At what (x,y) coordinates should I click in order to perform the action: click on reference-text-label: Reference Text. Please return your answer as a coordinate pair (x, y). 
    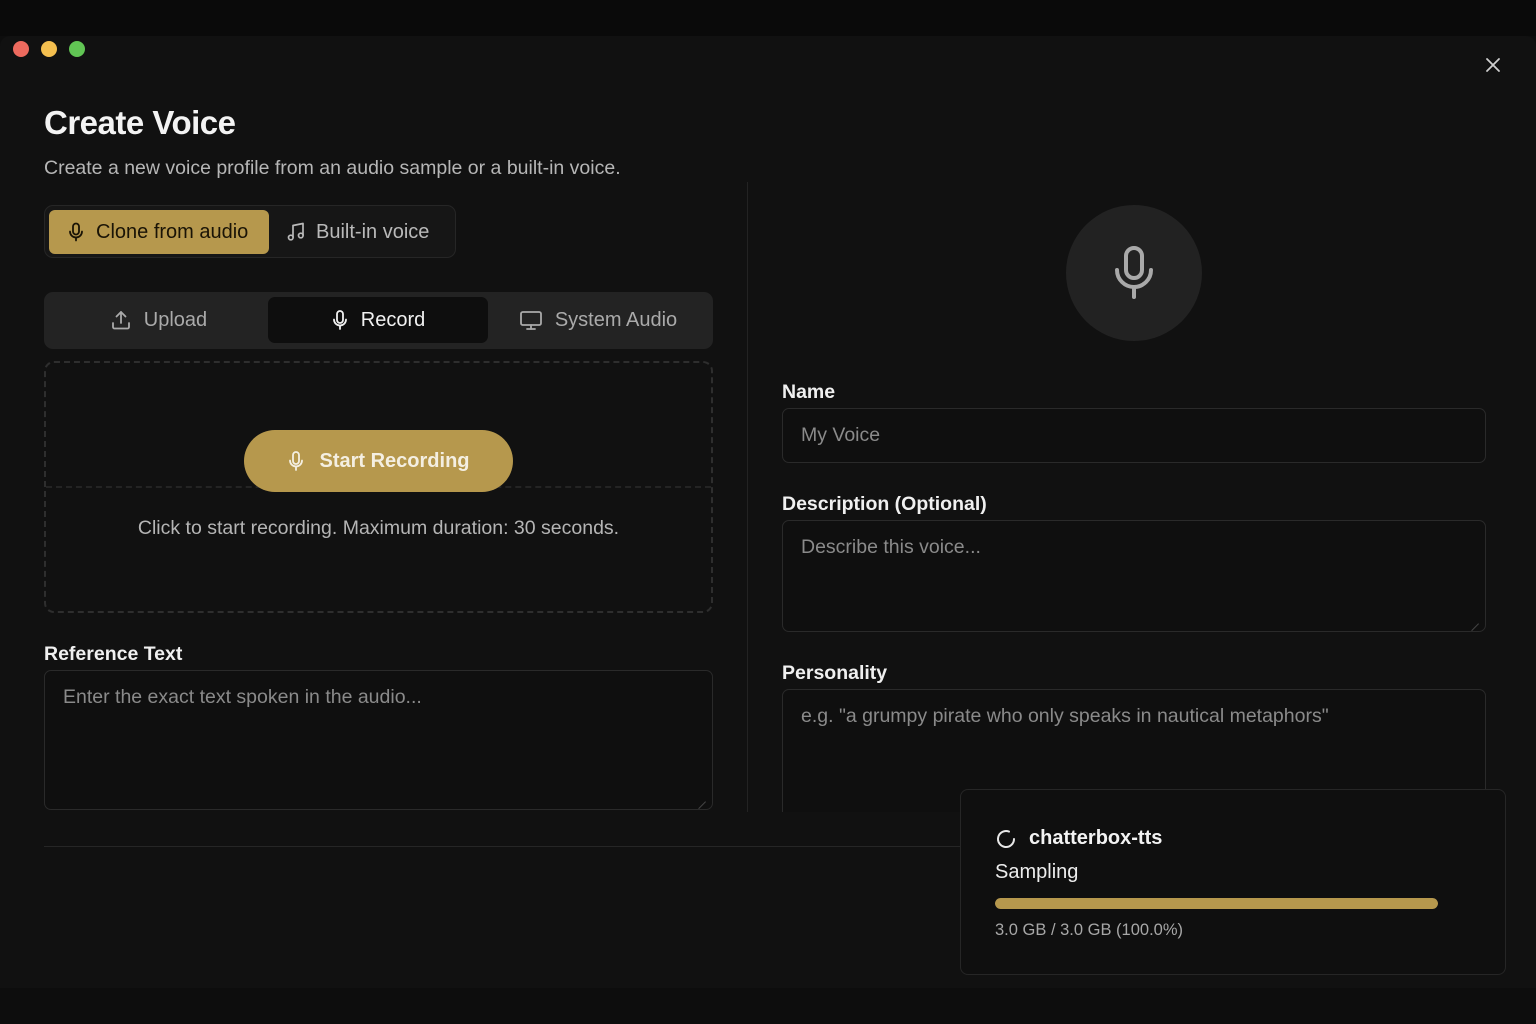
    Looking at the image, I should click on (113, 654).